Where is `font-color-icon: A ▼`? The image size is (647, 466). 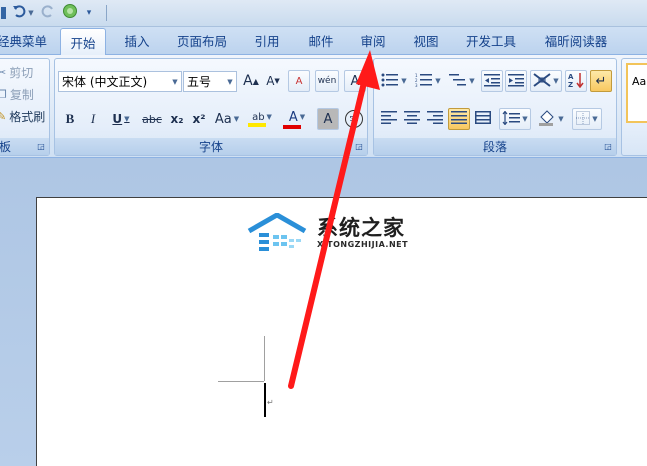 font-color-icon: A ▼ is located at coordinates (297, 117).